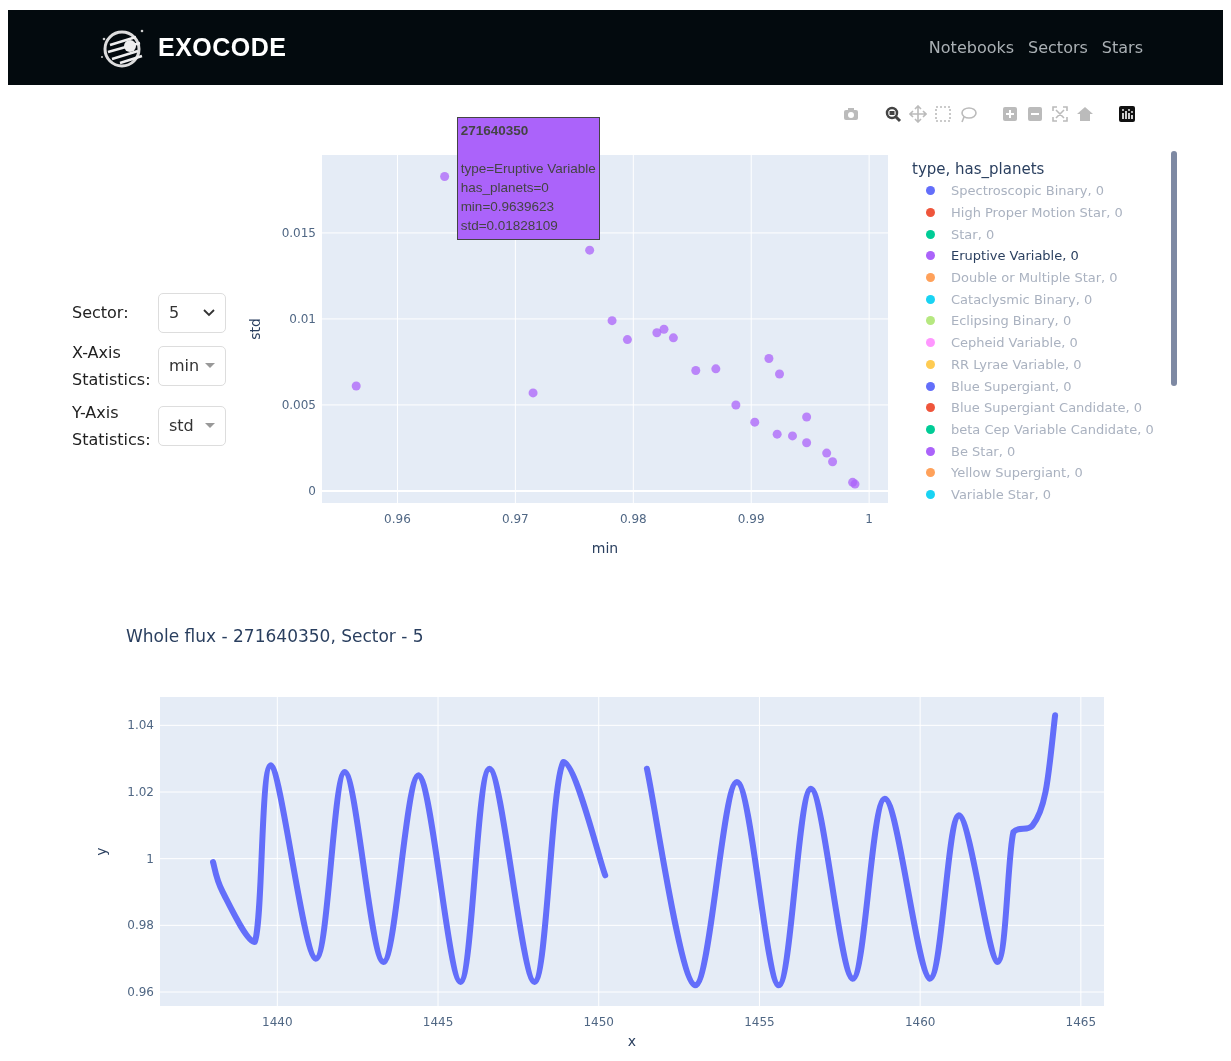  I want to click on y-axis-title: std, so click(255, 329).